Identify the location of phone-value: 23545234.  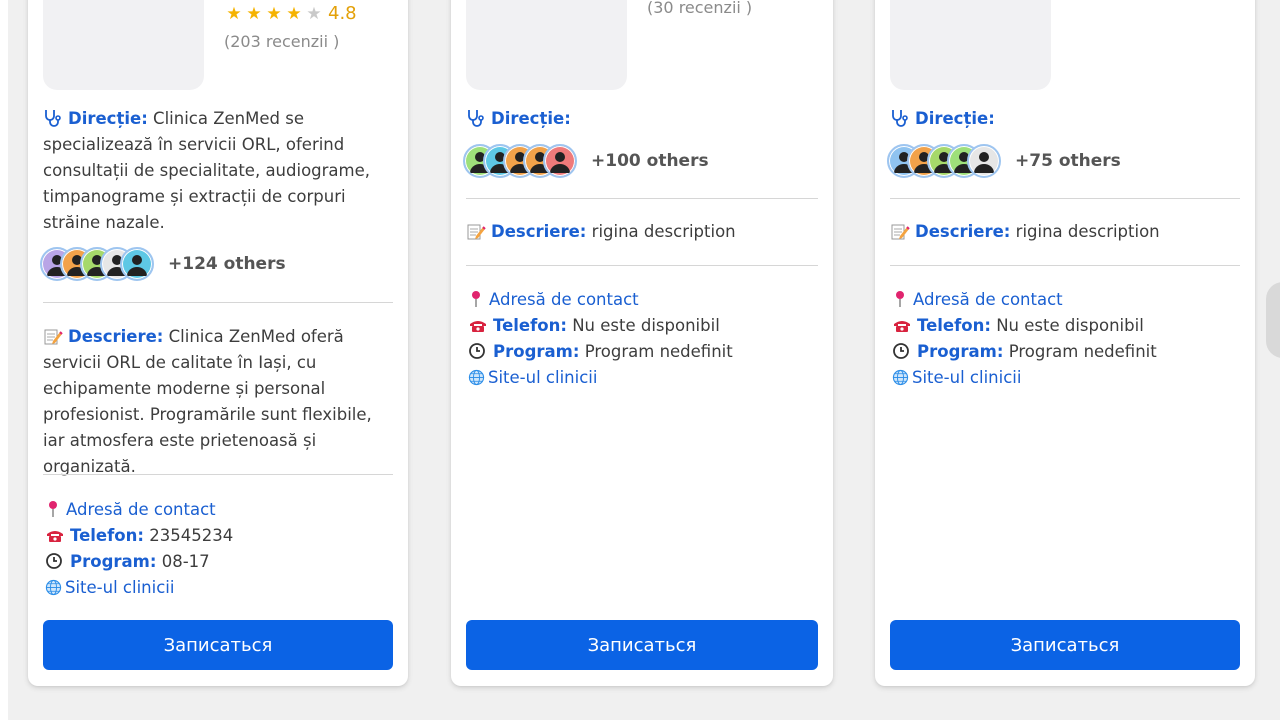
(191, 535).